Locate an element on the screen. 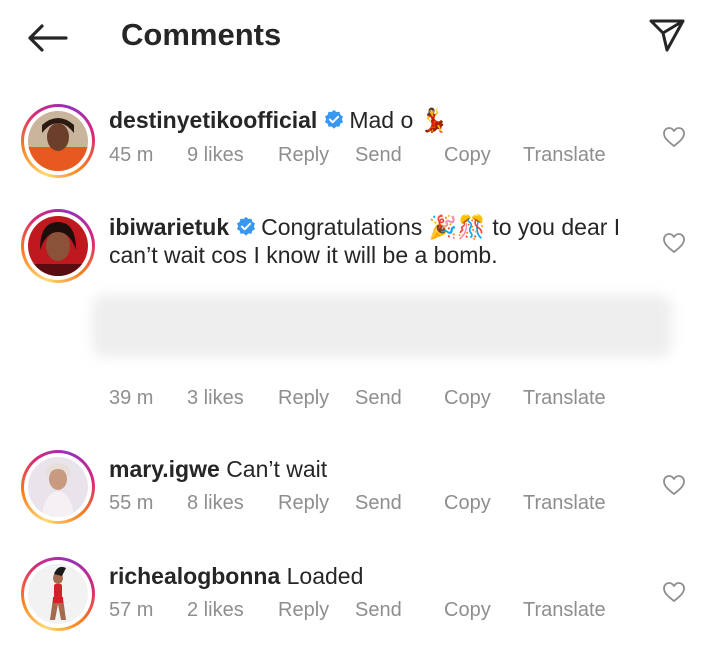 This screenshot has height=650, width=720. comment-time: 39 m is located at coordinates (131, 398).